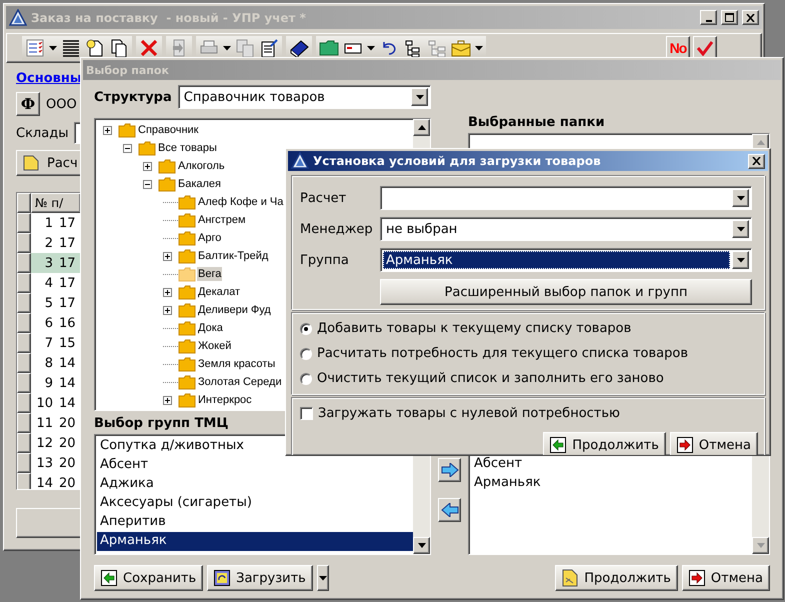 The width and height of the screenshot is (785, 602). Describe the element at coordinates (236, 364) in the screenshot. I see `tree-item: Земля красоты` at that location.